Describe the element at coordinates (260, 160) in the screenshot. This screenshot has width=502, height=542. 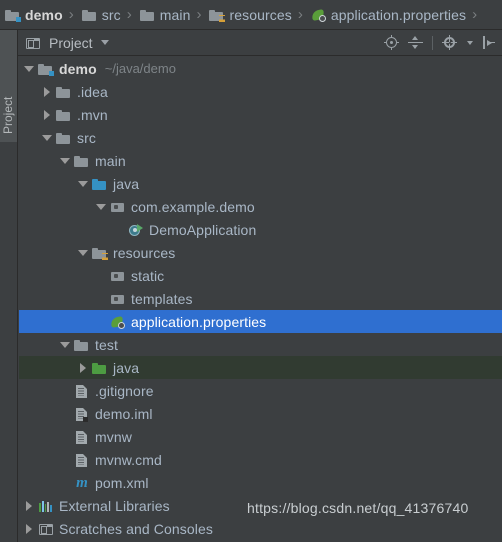
I see `tree-node-main: main` at that location.